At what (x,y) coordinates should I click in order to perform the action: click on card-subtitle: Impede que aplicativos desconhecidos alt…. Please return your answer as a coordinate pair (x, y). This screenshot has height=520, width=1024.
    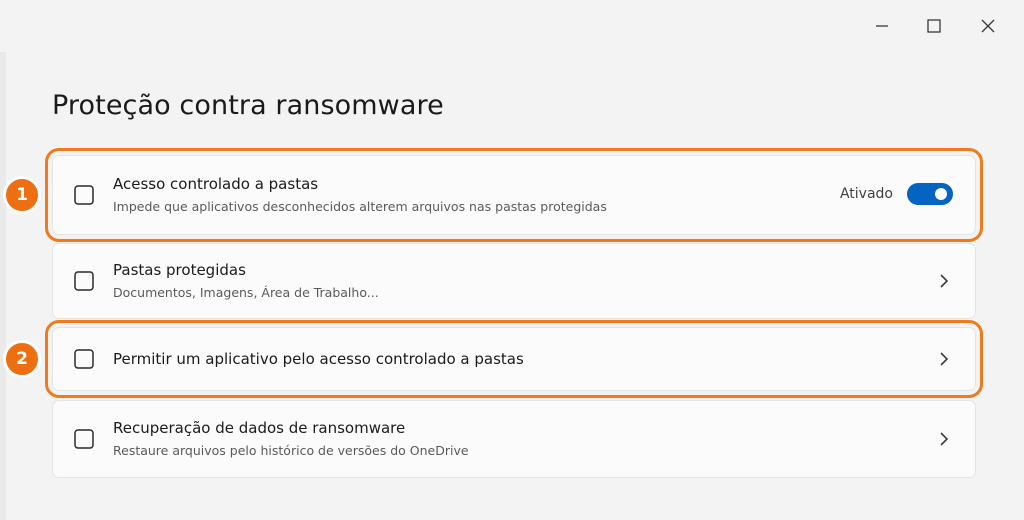
    Looking at the image, I should click on (360, 206).